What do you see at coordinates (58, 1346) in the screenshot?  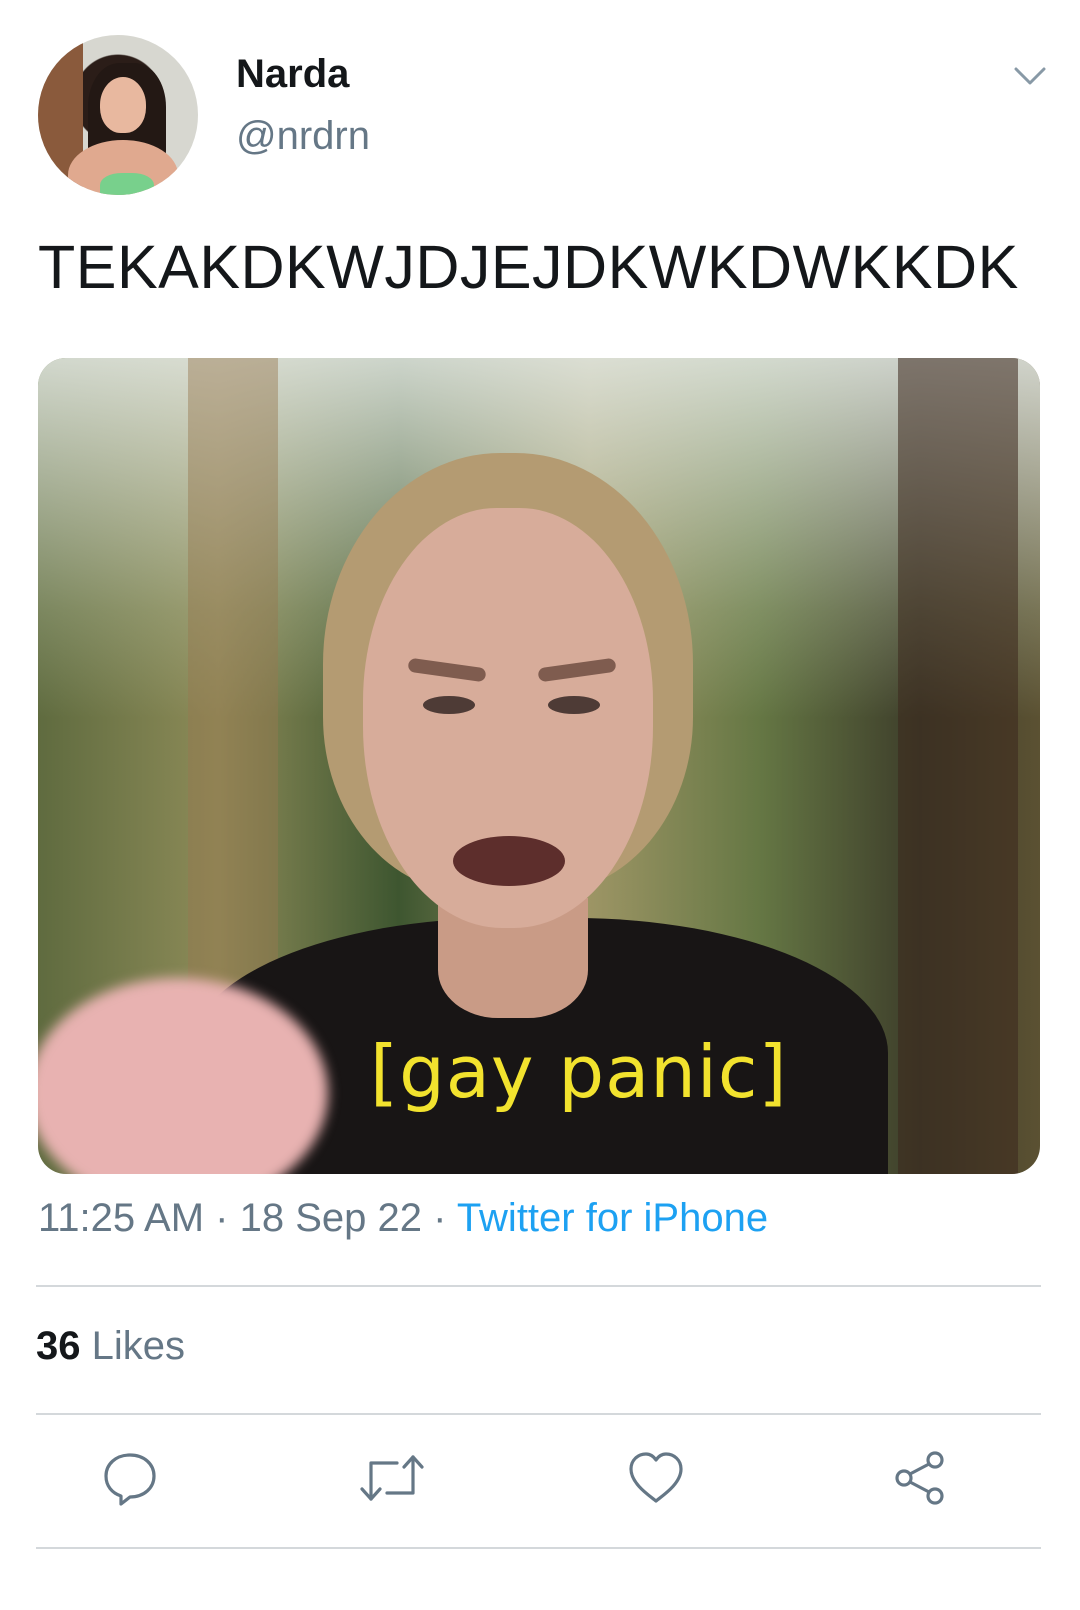 I see `likes-count: 36` at bounding box center [58, 1346].